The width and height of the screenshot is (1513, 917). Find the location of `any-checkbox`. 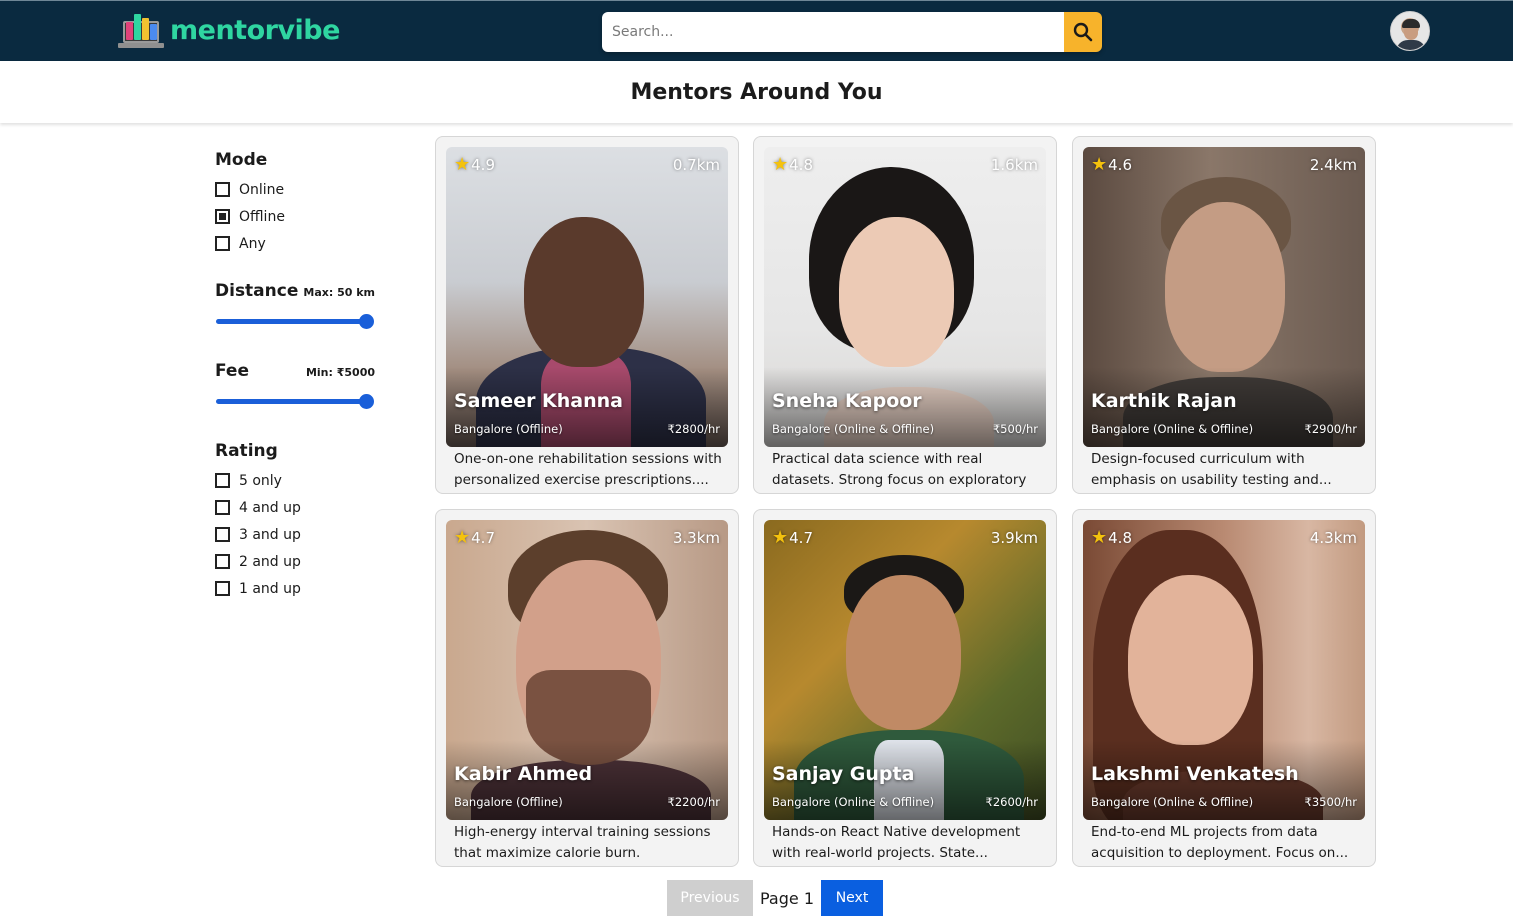

any-checkbox is located at coordinates (222, 243).